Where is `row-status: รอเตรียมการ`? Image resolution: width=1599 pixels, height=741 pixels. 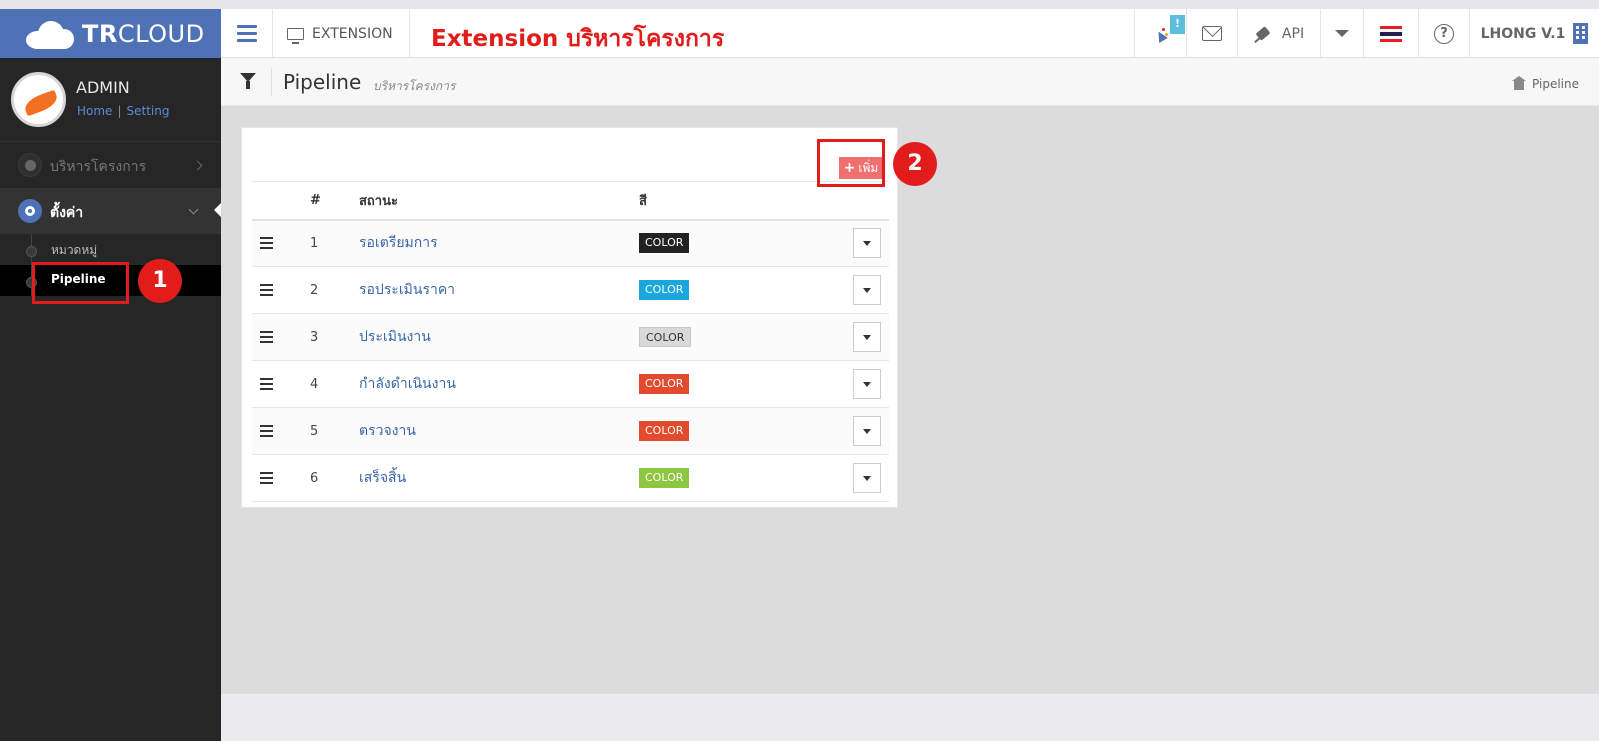 row-status: รอเตรียมการ is located at coordinates (499, 243).